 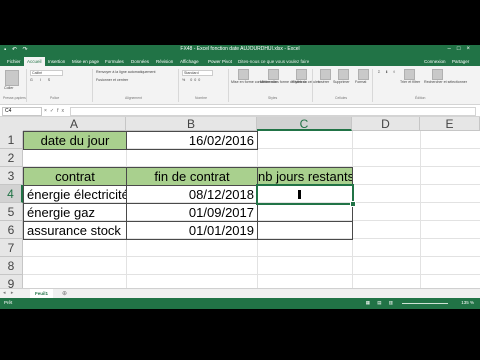 What do you see at coordinates (192, 230) in the screenshot?
I see `cell-b6: 01/01/2019` at bounding box center [192, 230].